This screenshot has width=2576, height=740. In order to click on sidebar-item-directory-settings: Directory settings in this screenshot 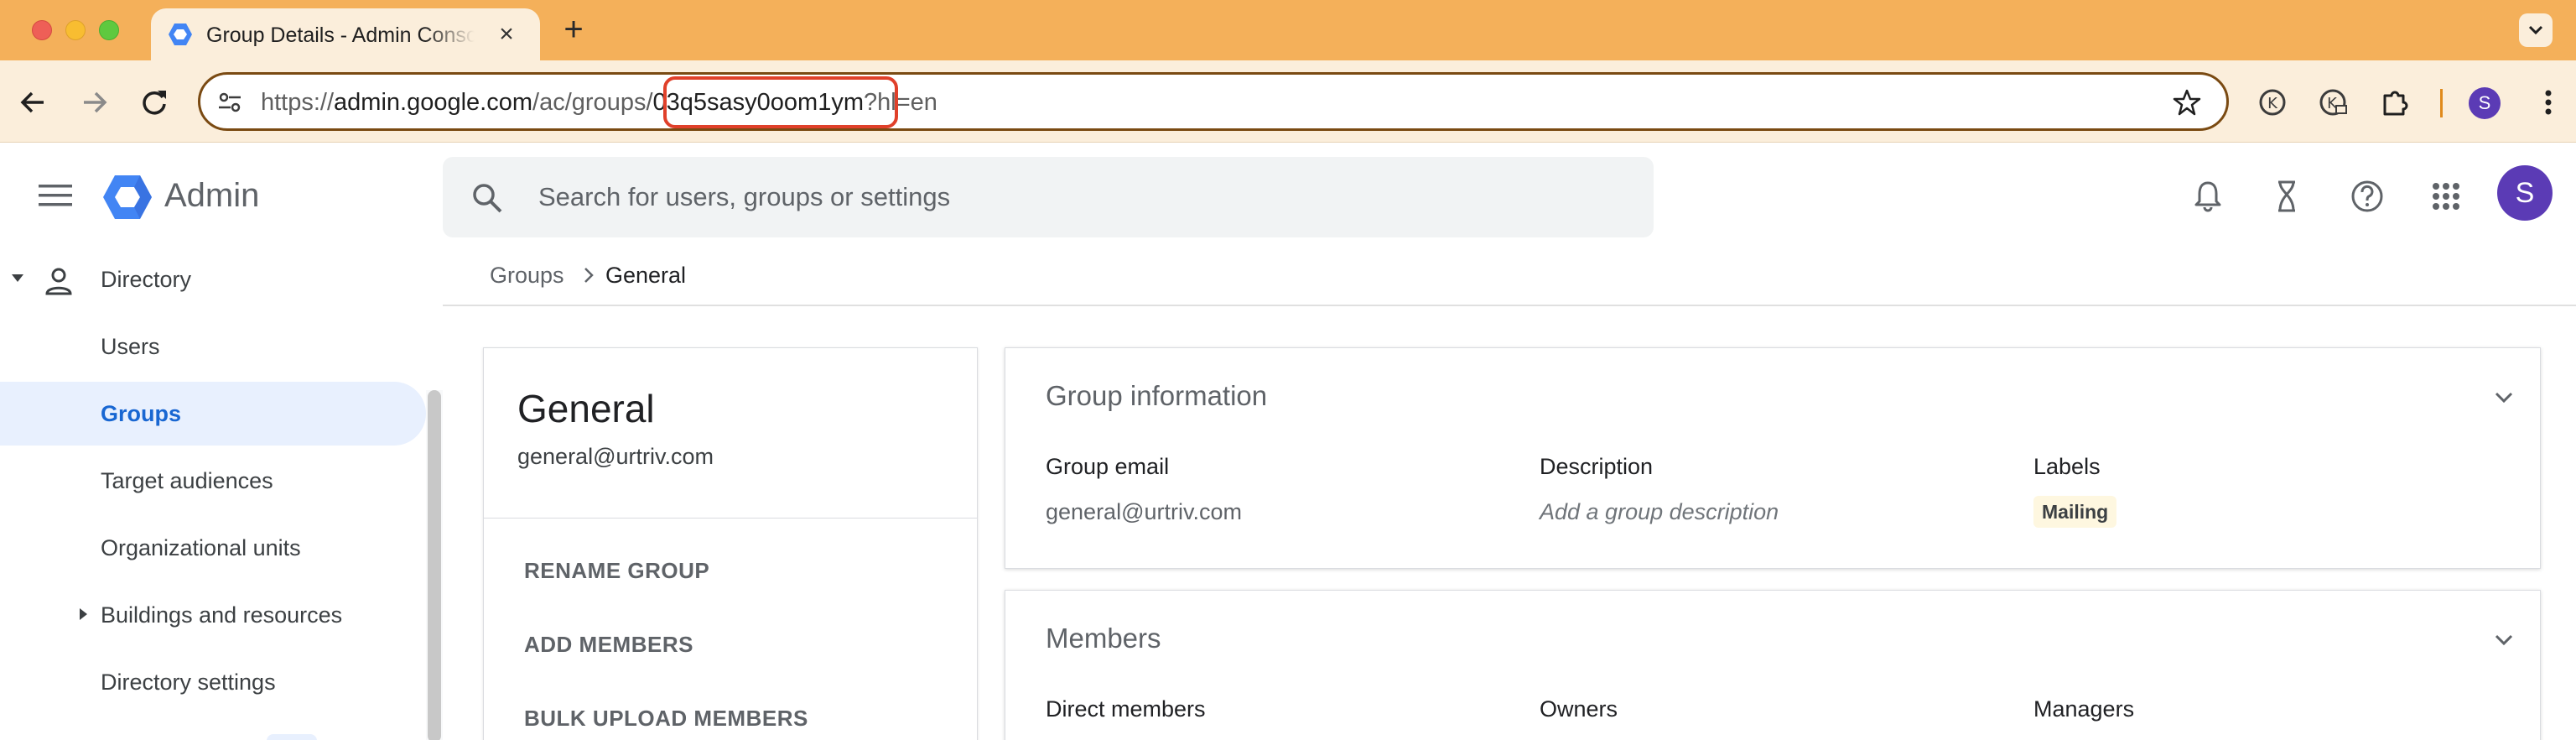, I will do `click(213, 682)`.